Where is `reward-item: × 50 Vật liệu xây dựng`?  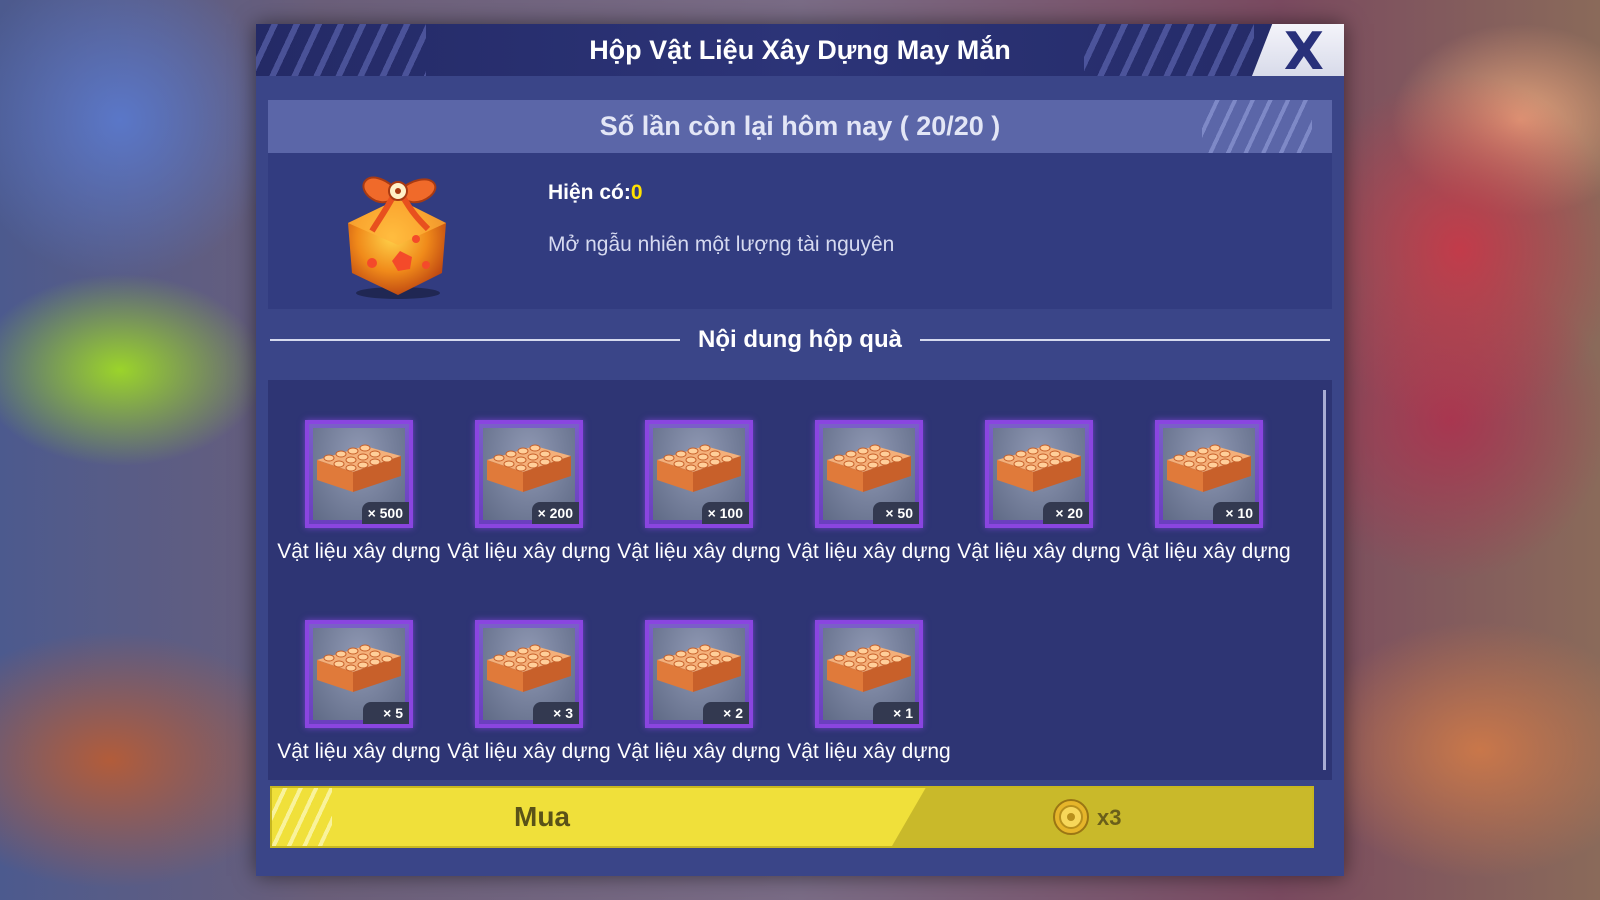 reward-item: × 50 Vật liệu xây dựng is located at coordinates (869, 471).